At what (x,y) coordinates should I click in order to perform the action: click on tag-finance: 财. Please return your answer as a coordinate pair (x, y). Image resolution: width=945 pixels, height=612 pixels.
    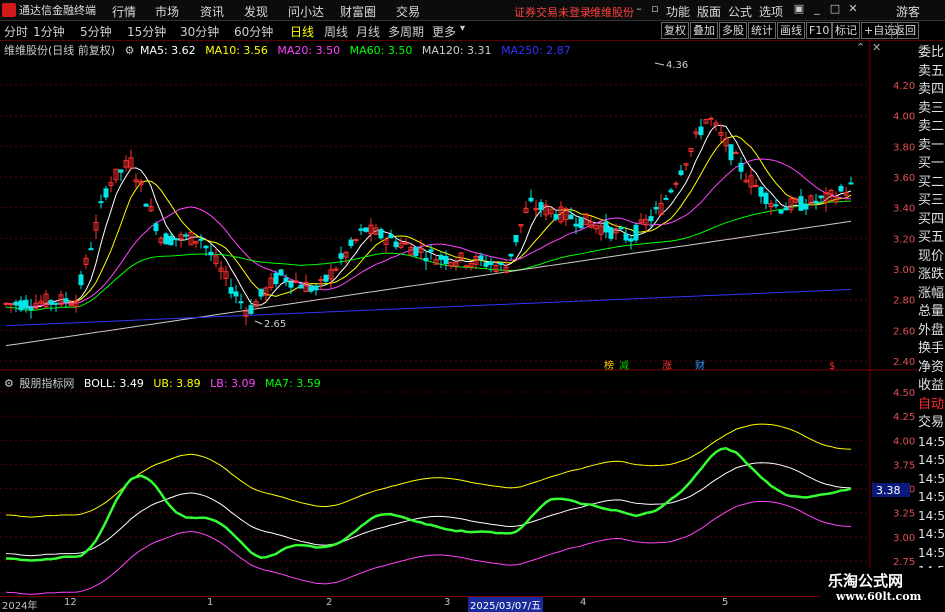
    Looking at the image, I should click on (700, 365).